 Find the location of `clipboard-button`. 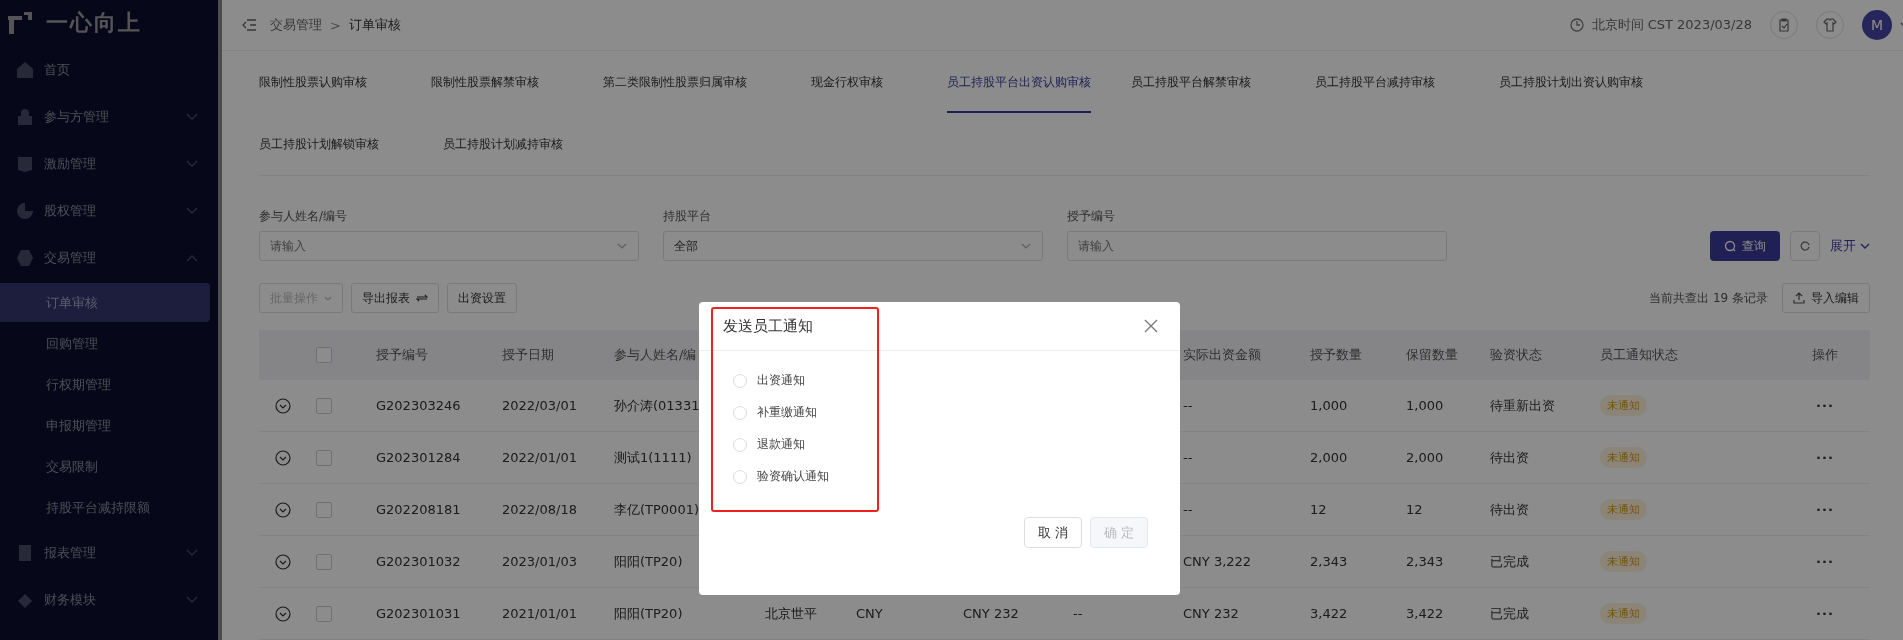

clipboard-button is located at coordinates (1784, 25).